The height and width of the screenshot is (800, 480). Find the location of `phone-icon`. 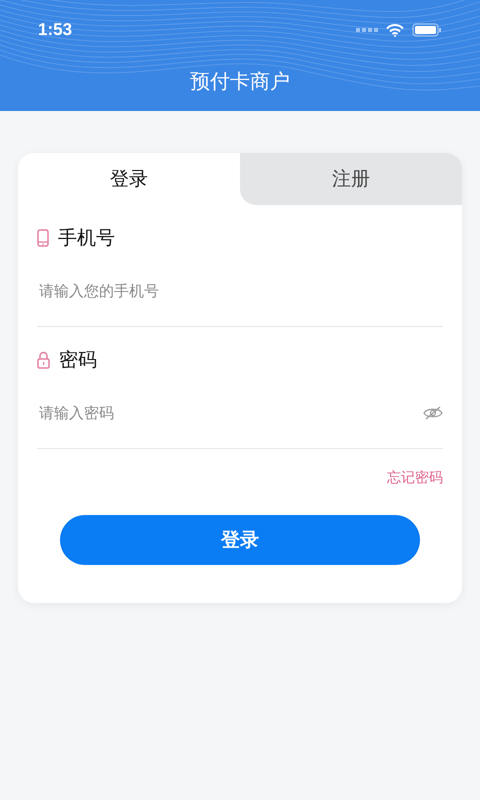

phone-icon is located at coordinates (43, 238).